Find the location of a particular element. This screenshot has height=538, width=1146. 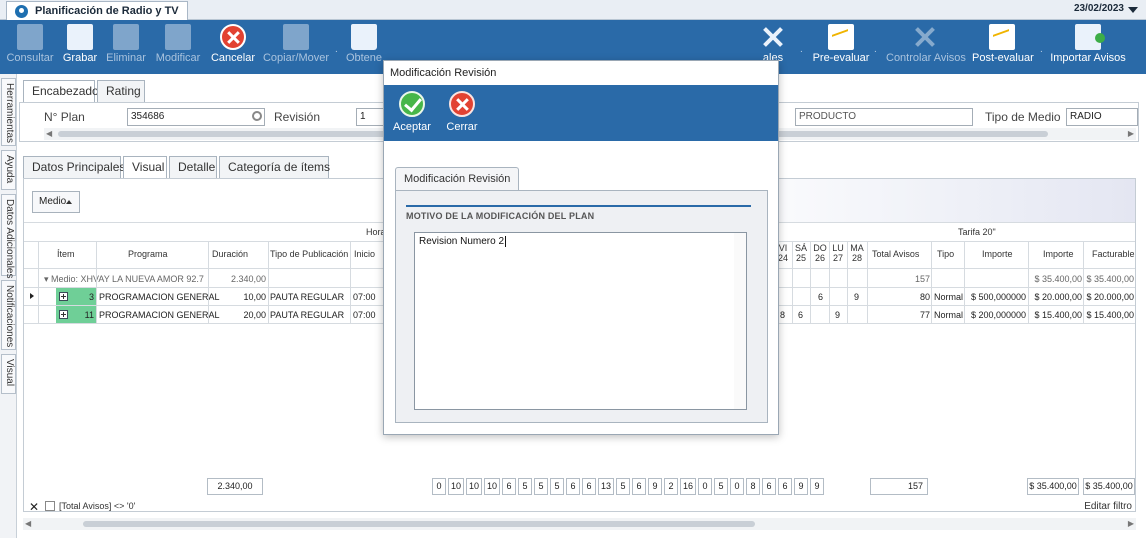

tools-icon is located at coordinates (925, 37).